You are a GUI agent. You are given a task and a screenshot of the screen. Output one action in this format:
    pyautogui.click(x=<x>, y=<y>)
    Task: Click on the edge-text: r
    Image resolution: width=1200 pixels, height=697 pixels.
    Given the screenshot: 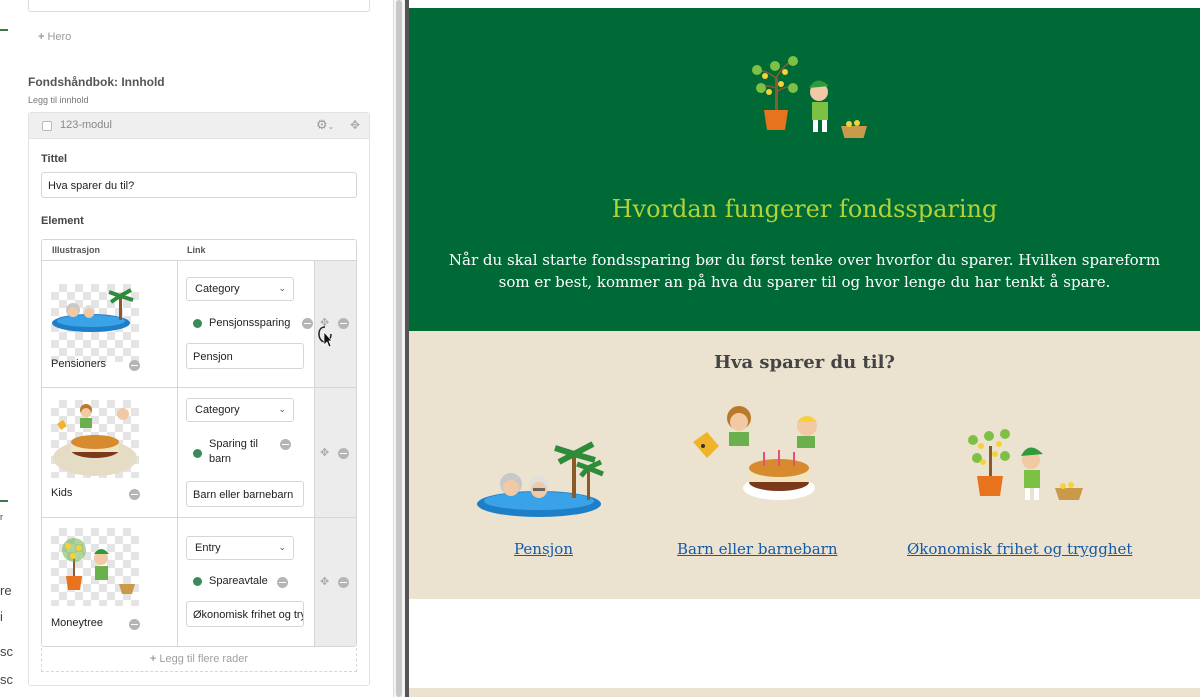 What is the action you would take?
    pyautogui.click(x=1, y=517)
    